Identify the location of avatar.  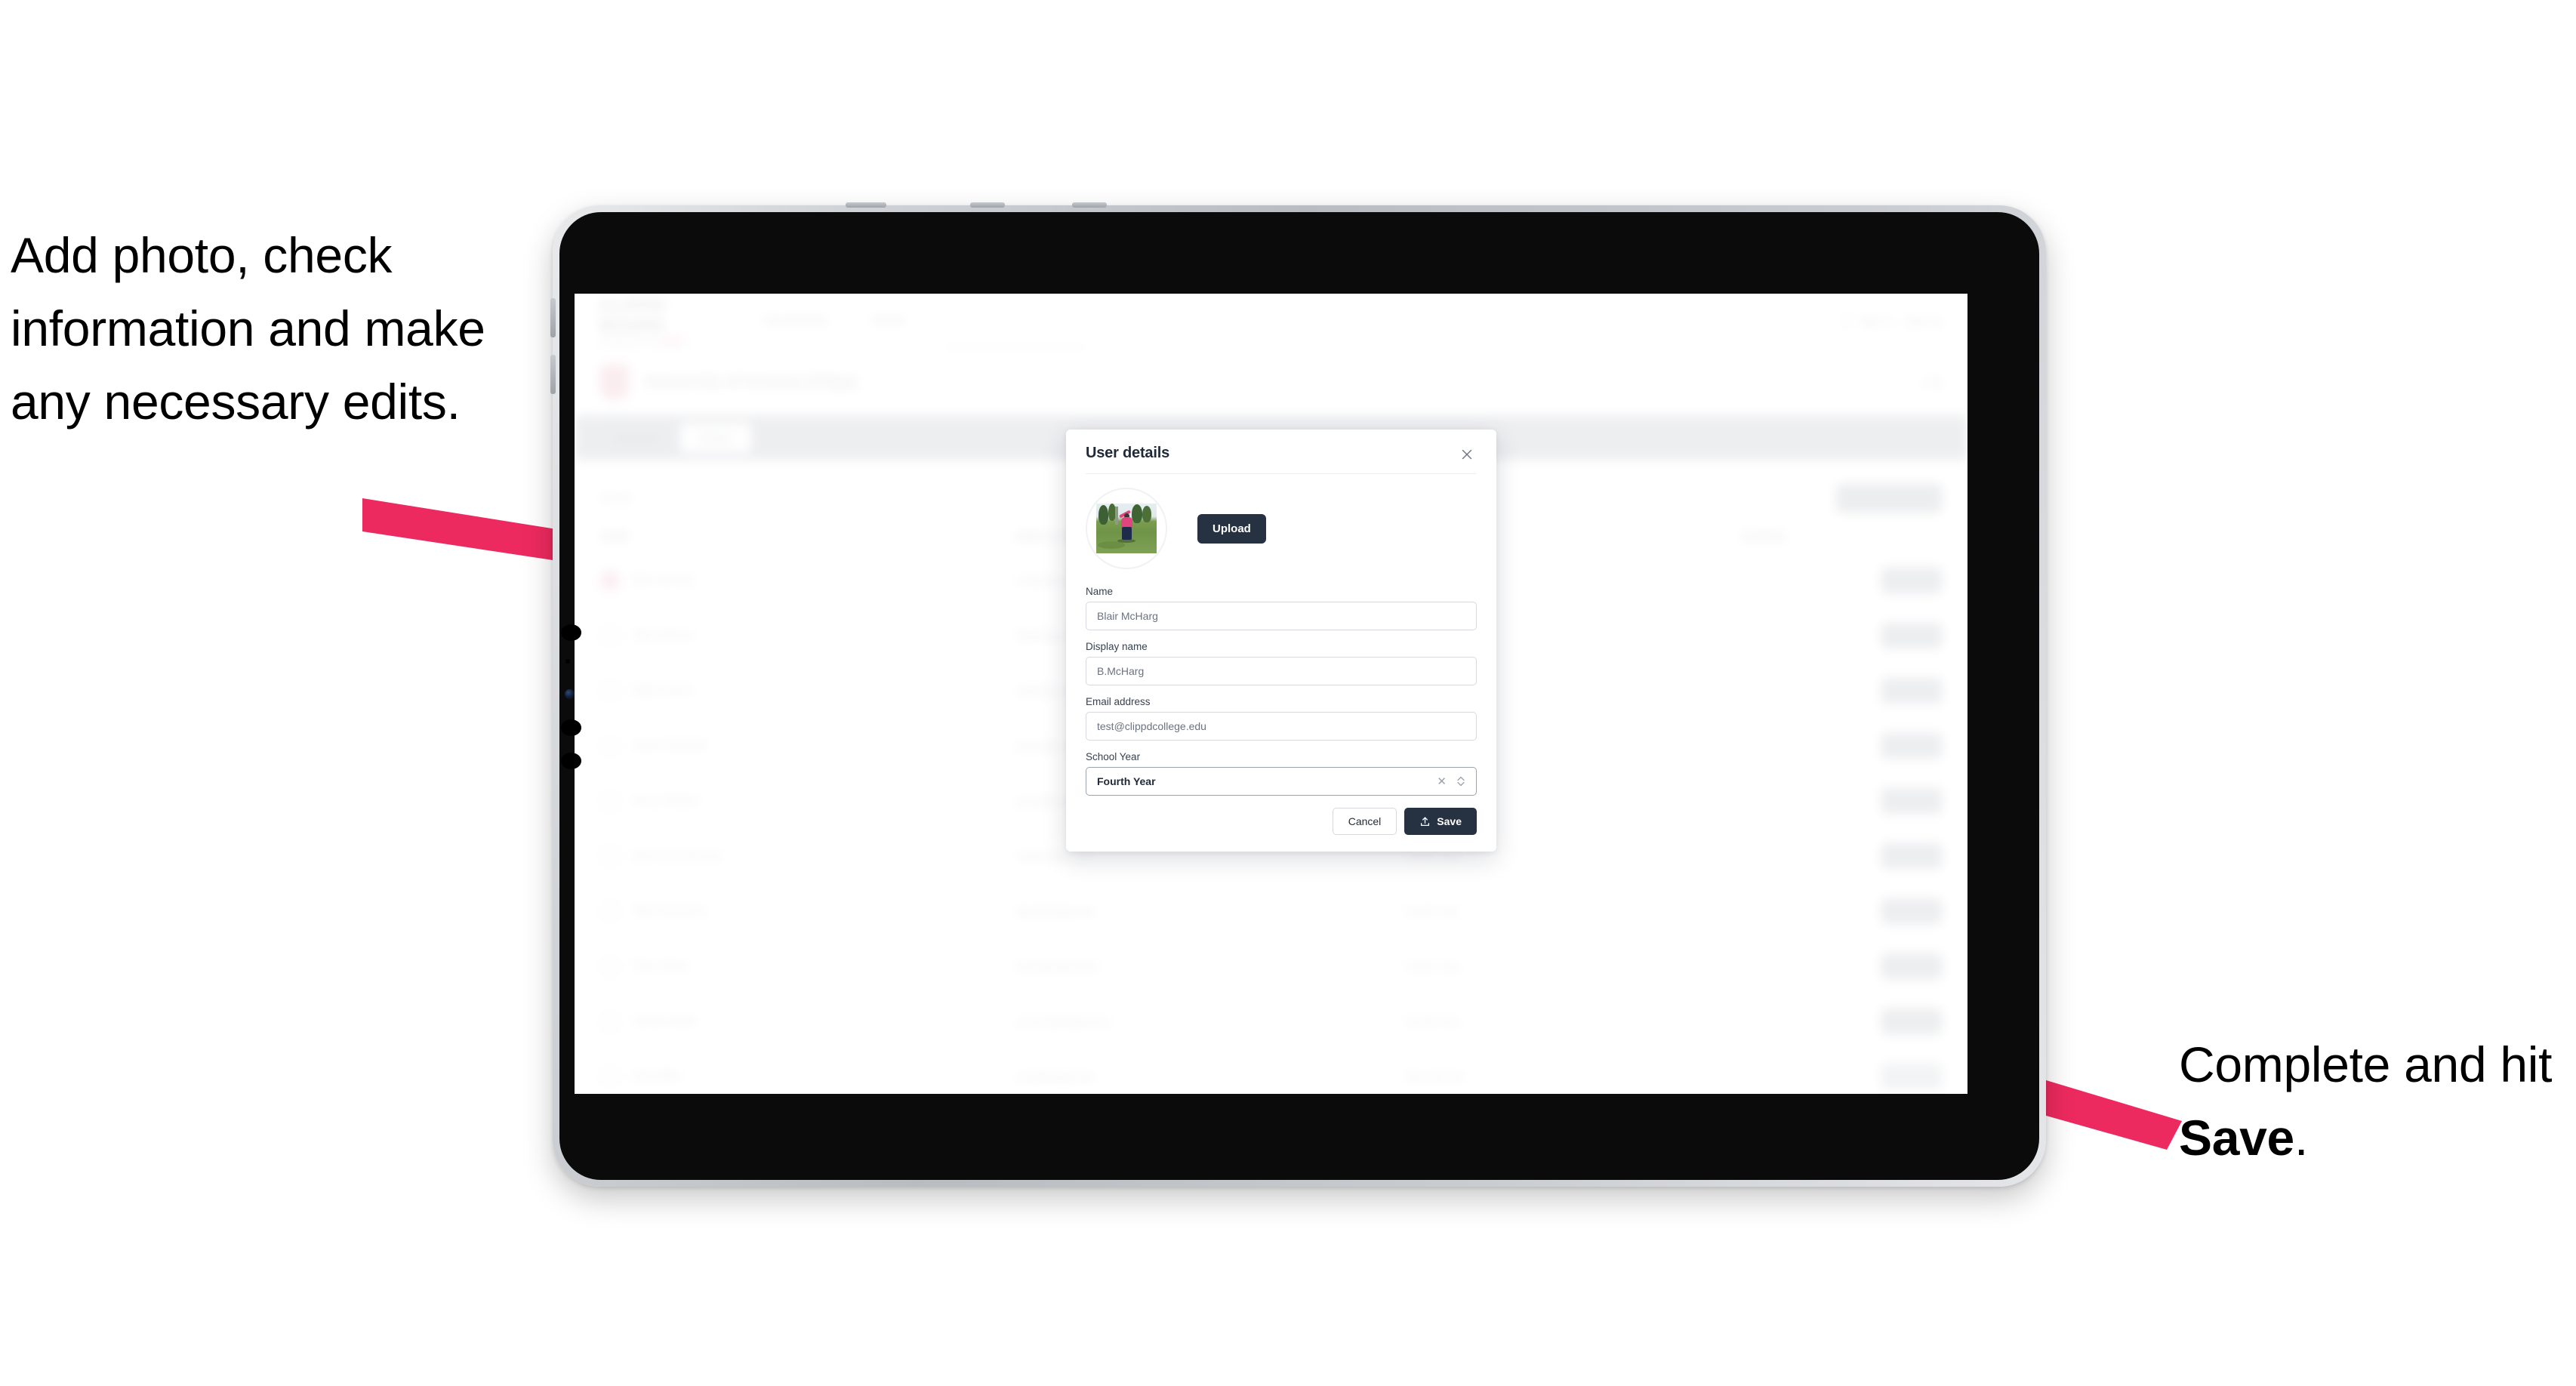
(1126, 528).